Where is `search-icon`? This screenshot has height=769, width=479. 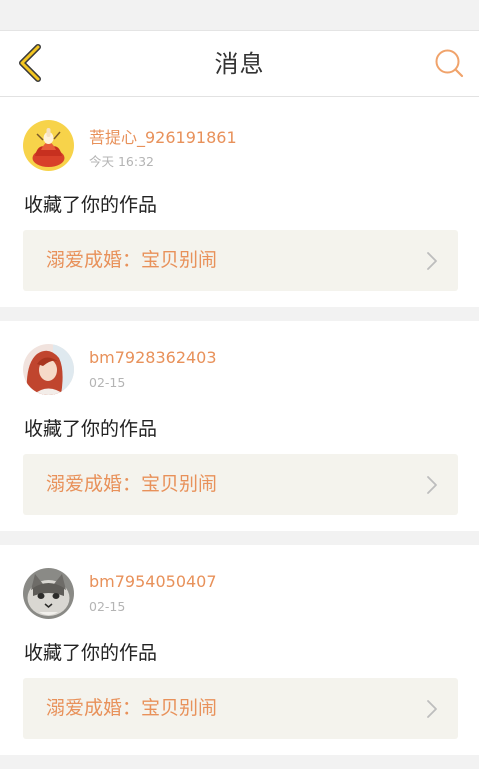 search-icon is located at coordinates (449, 63).